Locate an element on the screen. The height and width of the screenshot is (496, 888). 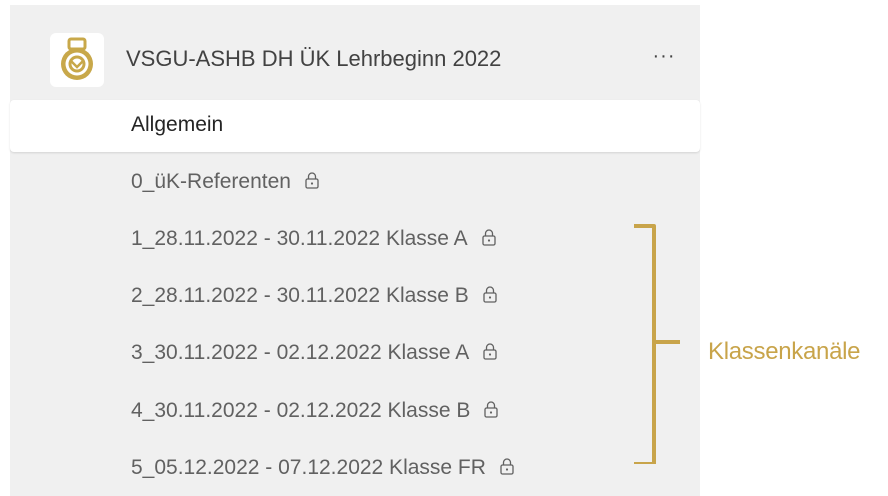
channel-label-text: 2_28.11.2022 - 30.11.2022 Klasse B is located at coordinates (300, 295).